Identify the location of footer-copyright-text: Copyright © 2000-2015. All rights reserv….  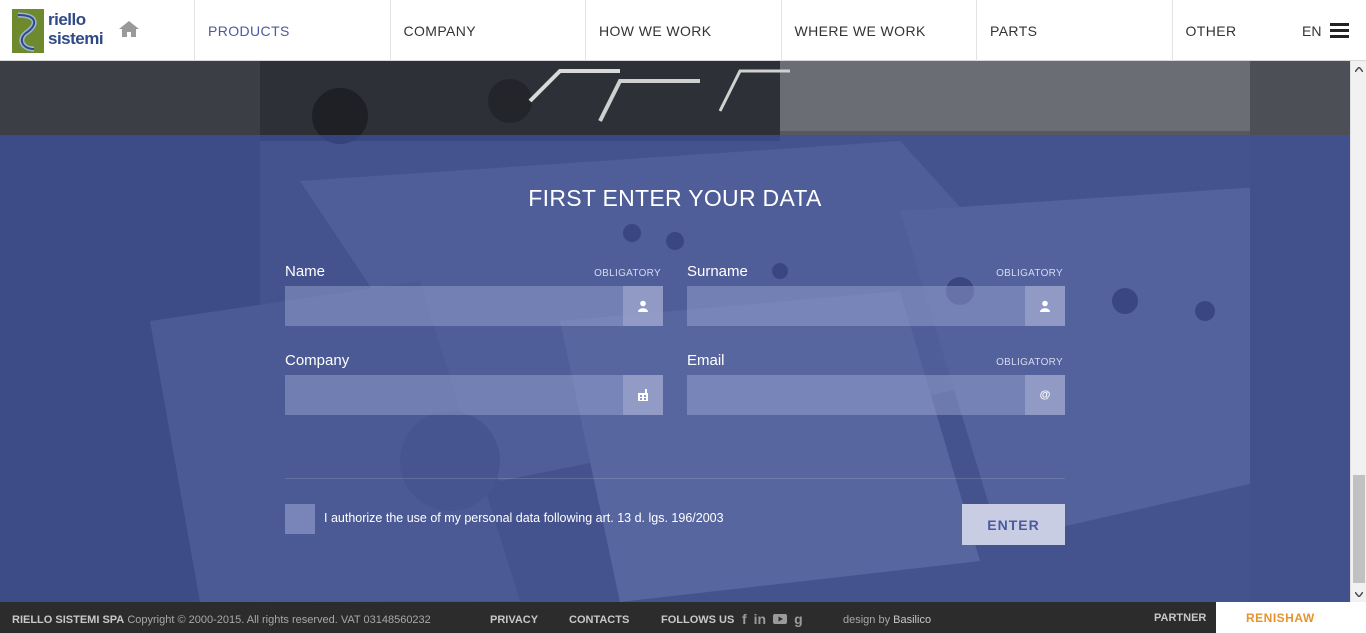
(279, 620).